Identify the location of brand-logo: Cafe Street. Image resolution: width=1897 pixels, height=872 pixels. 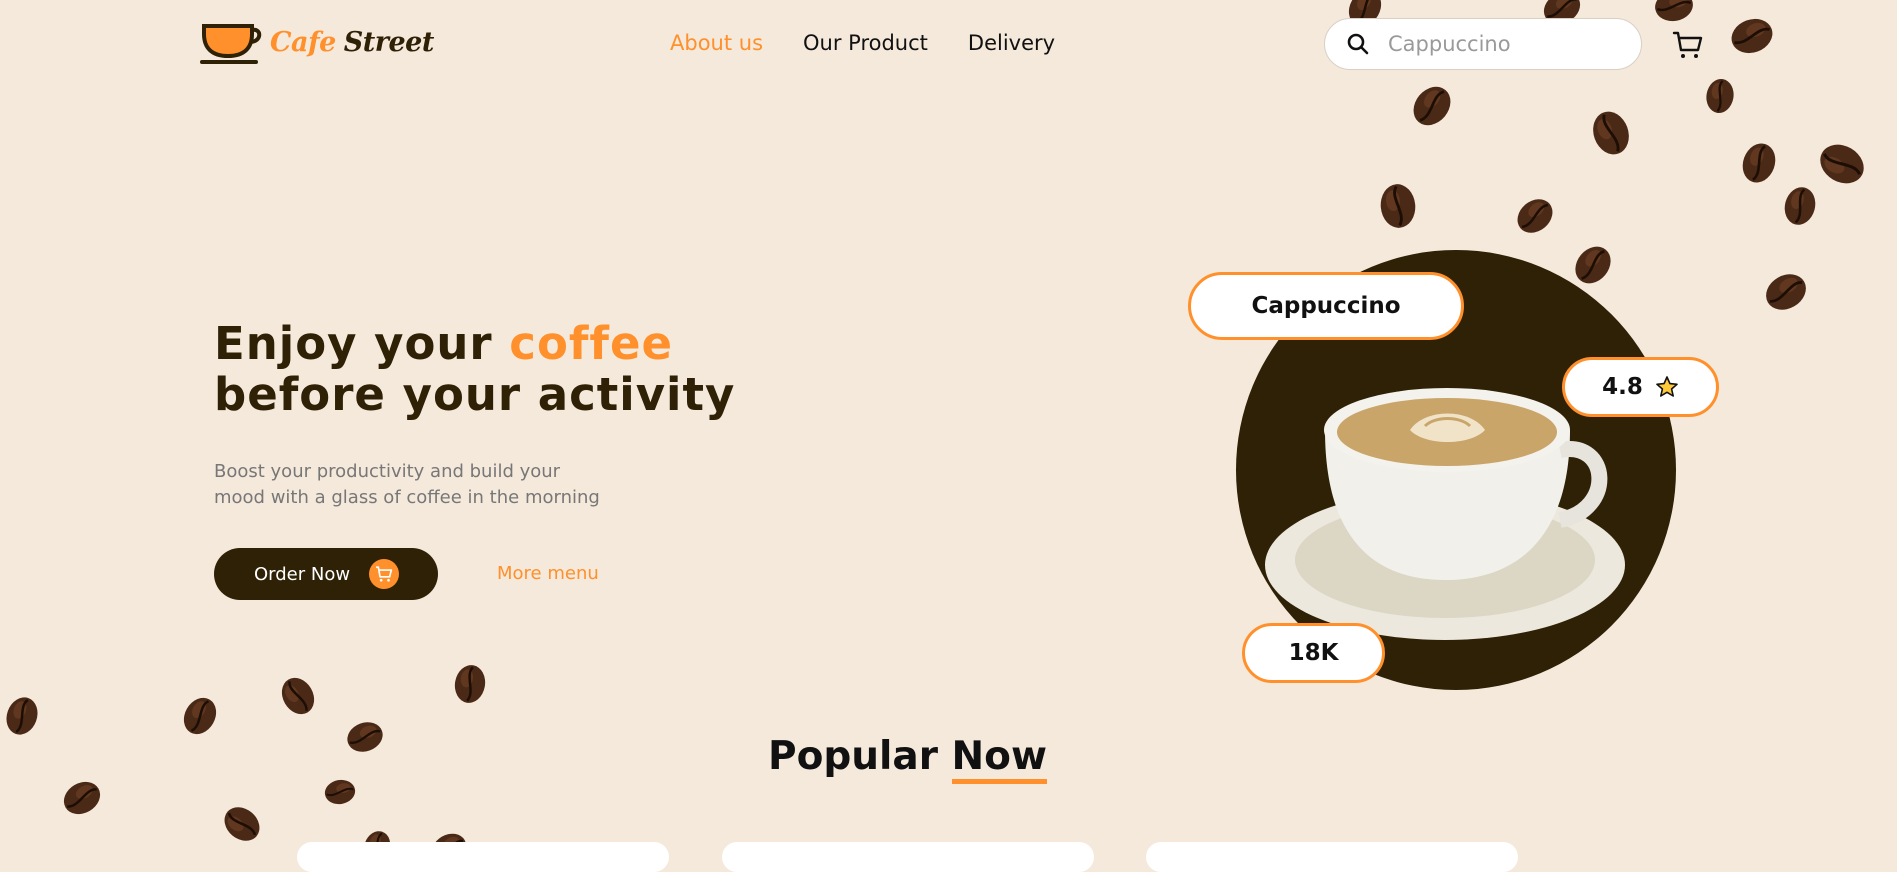
(317, 42).